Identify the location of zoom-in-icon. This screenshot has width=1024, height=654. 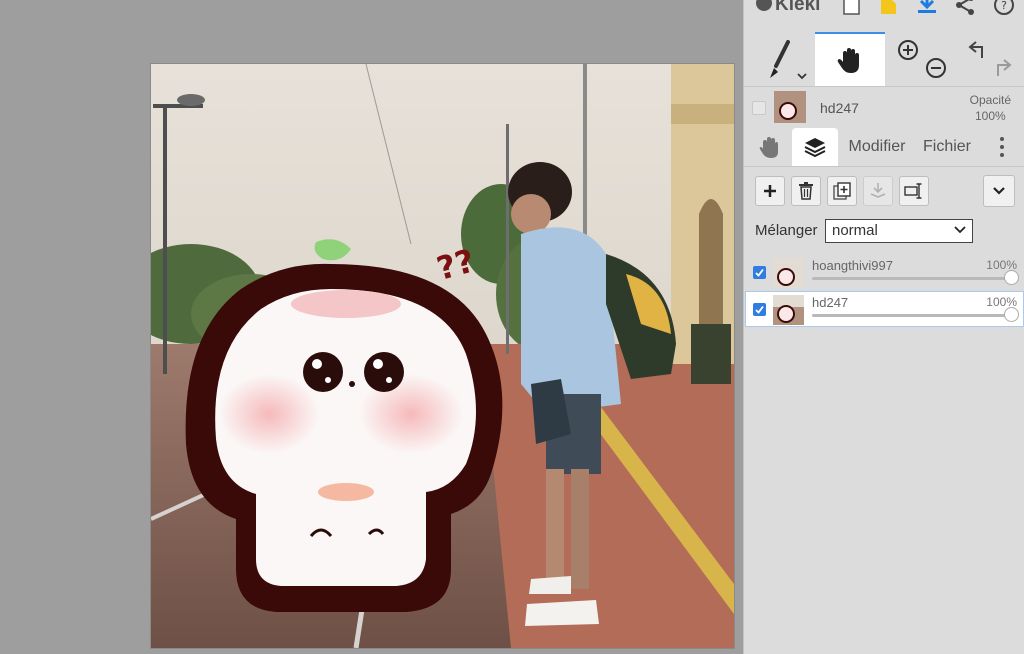
(908, 50).